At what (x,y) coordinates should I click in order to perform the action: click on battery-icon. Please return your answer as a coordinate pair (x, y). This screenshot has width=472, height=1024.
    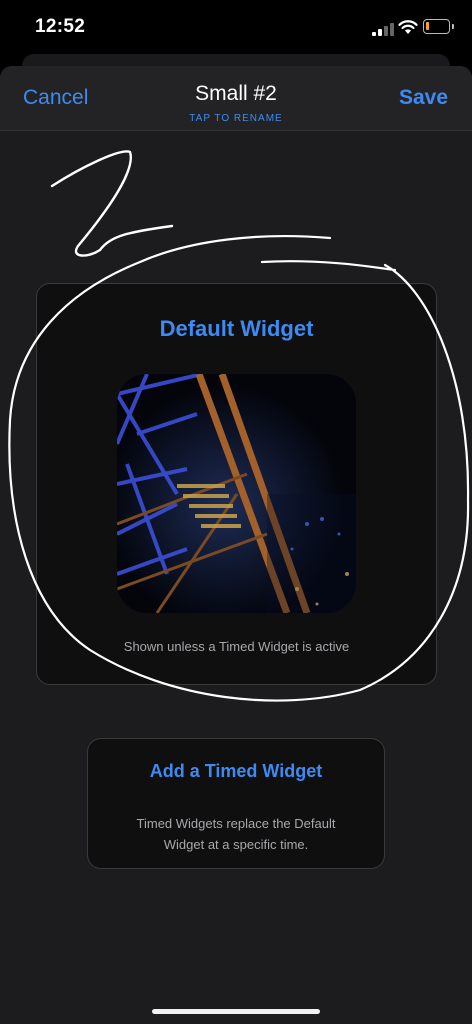
    Looking at the image, I should click on (438, 26).